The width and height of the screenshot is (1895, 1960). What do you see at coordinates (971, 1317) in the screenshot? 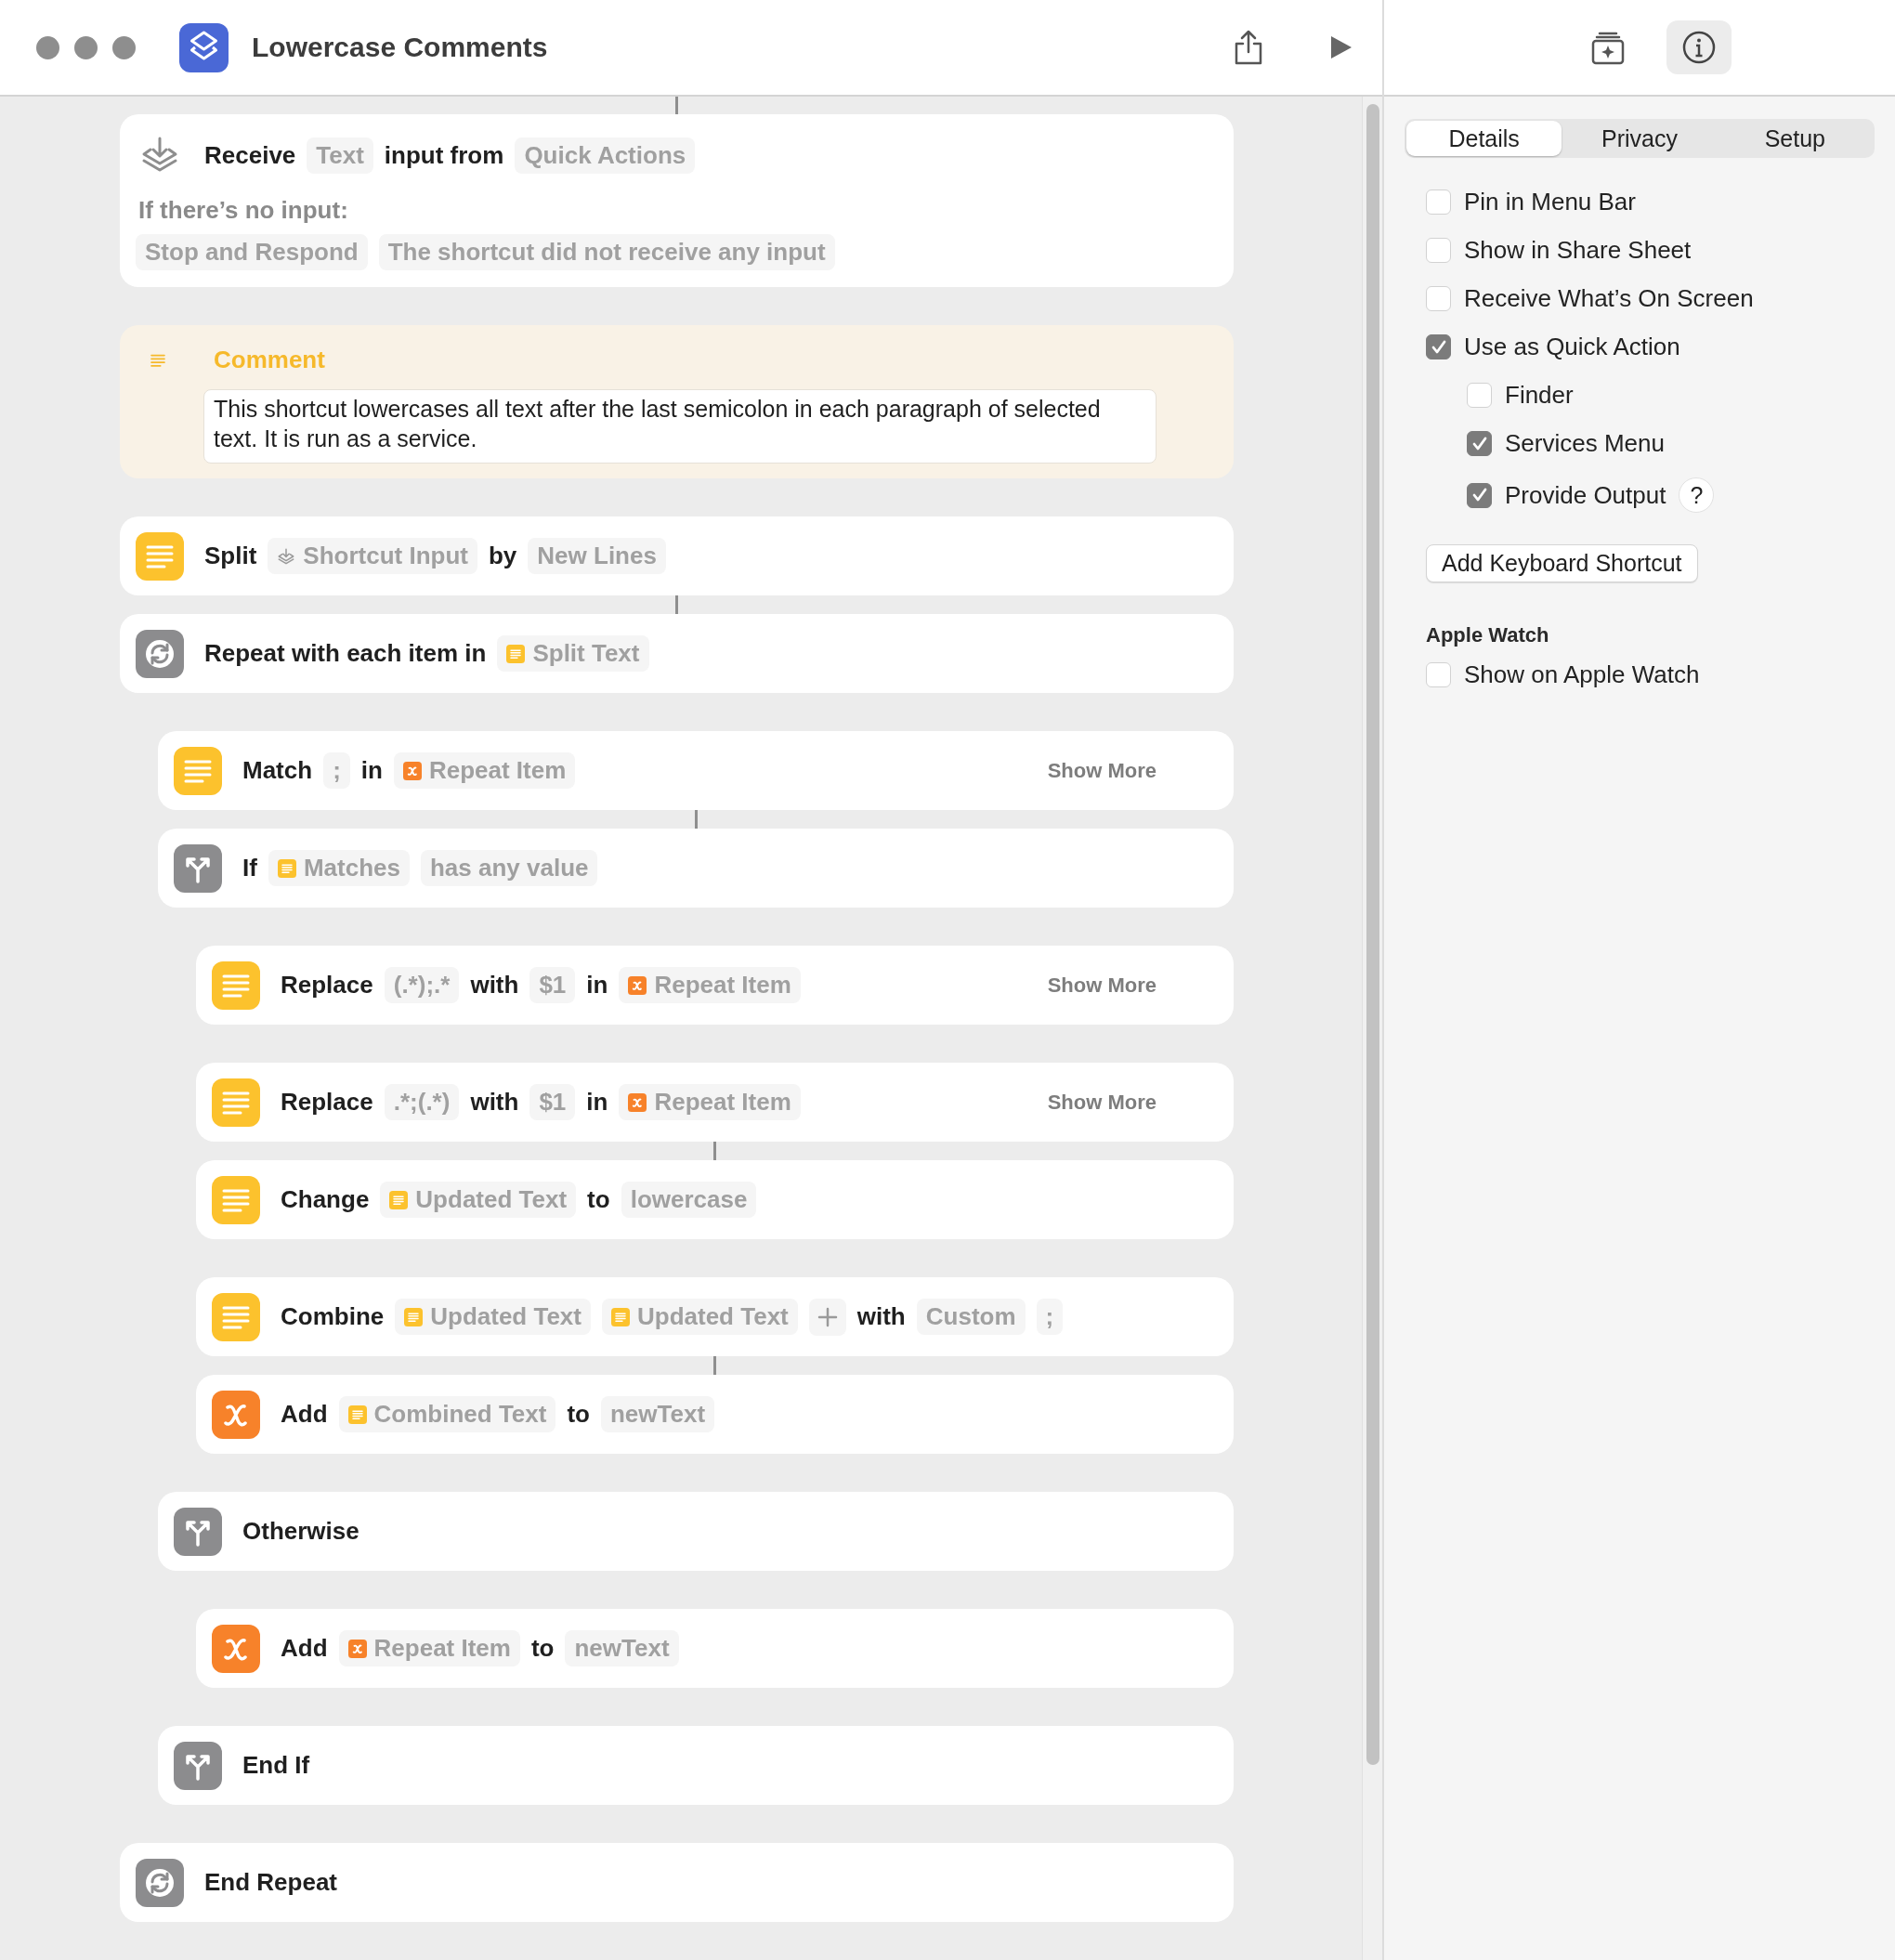
I see `parameter-token: Custom` at bounding box center [971, 1317].